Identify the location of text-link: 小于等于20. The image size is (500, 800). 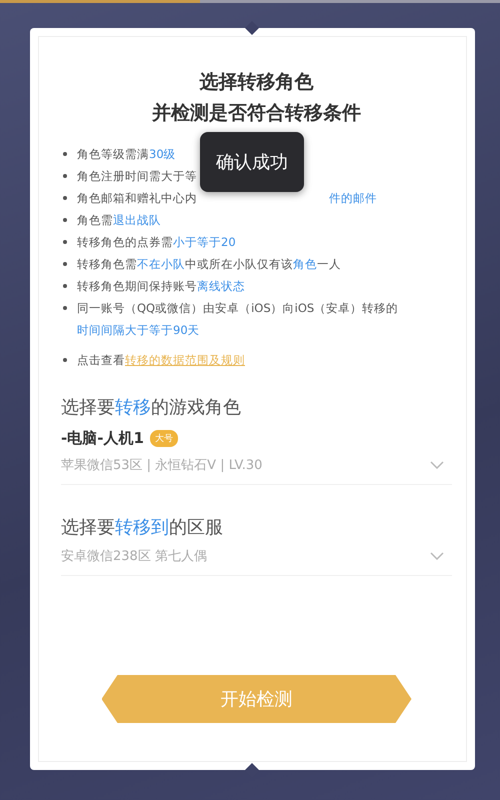
(204, 242).